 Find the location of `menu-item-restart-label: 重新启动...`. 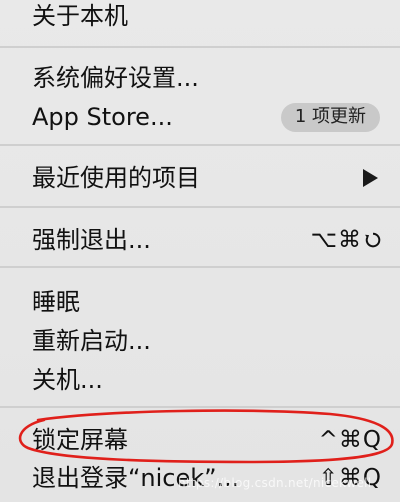

menu-item-restart-label: 重新启动... is located at coordinates (91, 341).